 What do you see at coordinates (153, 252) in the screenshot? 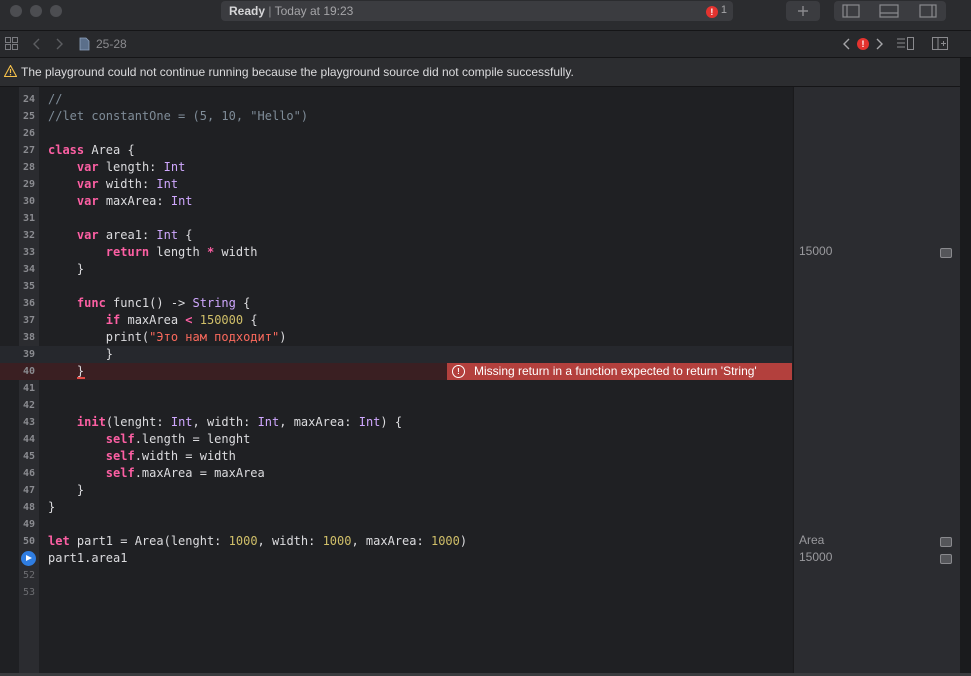
I see `code-text: return length * width` at bounding box center [153, 252].